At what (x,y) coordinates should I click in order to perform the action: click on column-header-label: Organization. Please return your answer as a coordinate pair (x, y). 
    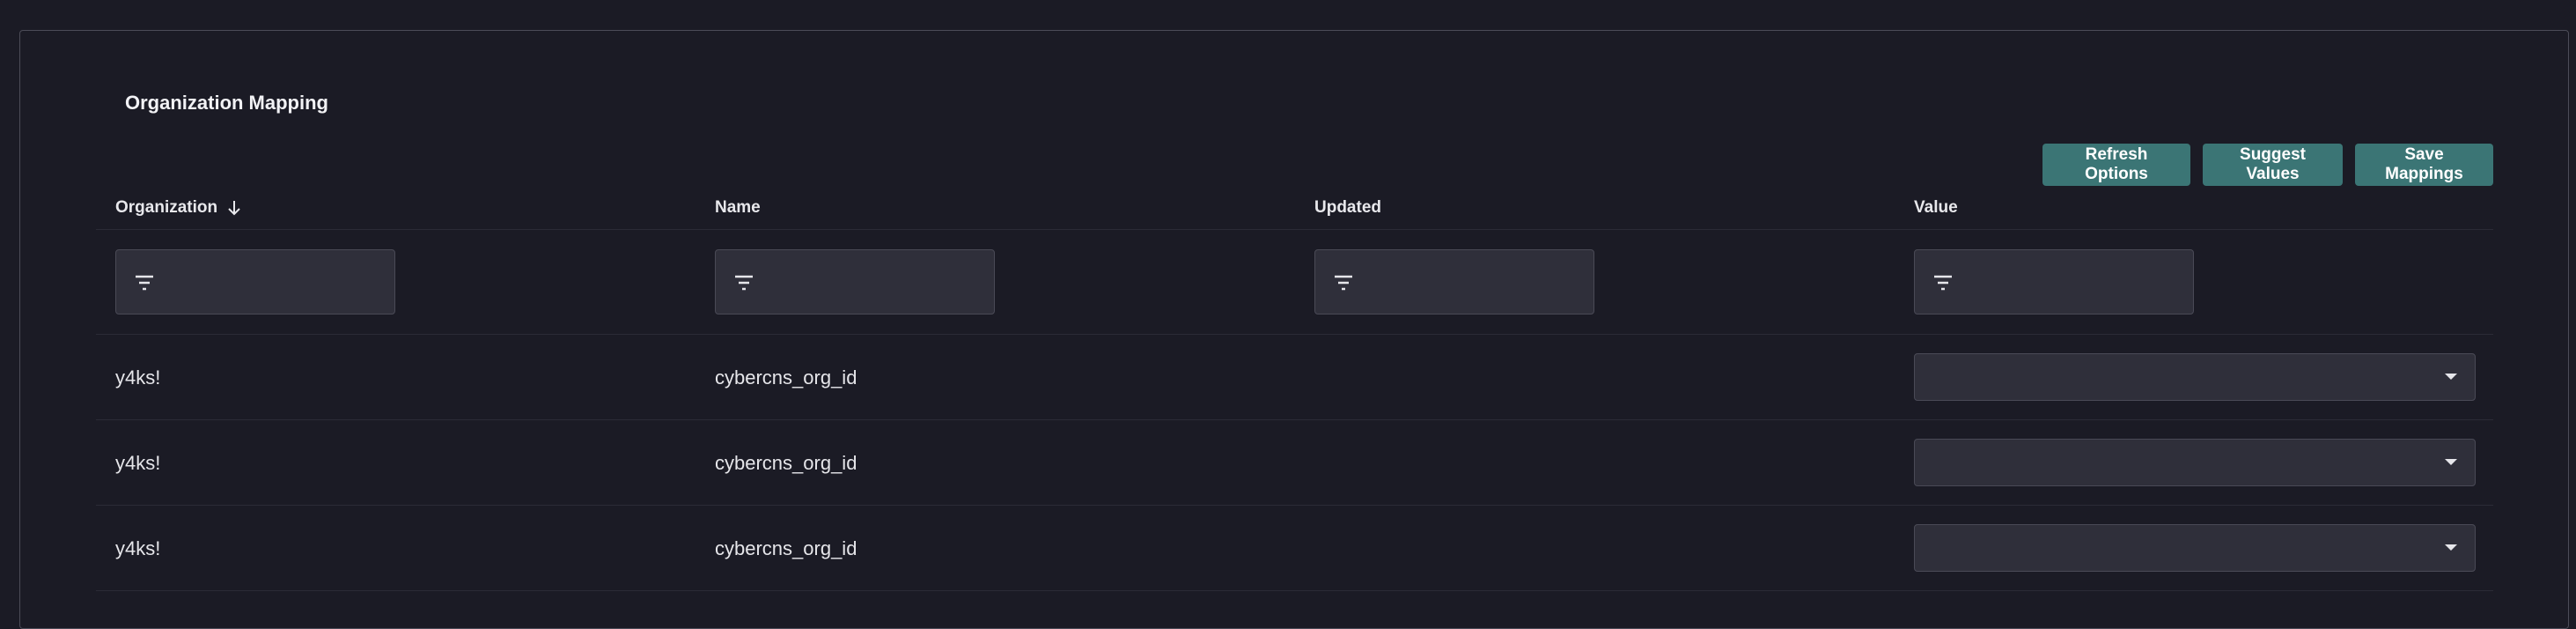
    Looking at the image, I should click on (166, 207).